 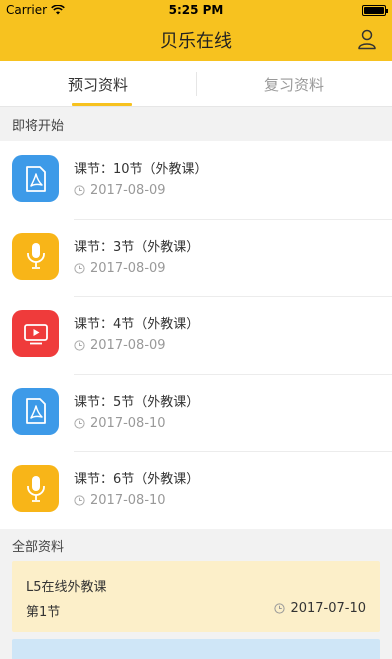 What do you see at coordinates (141, 169) in the screenshot?
I see `item-title: 课节：10节（外教课）` at bounding box center [141, 169].